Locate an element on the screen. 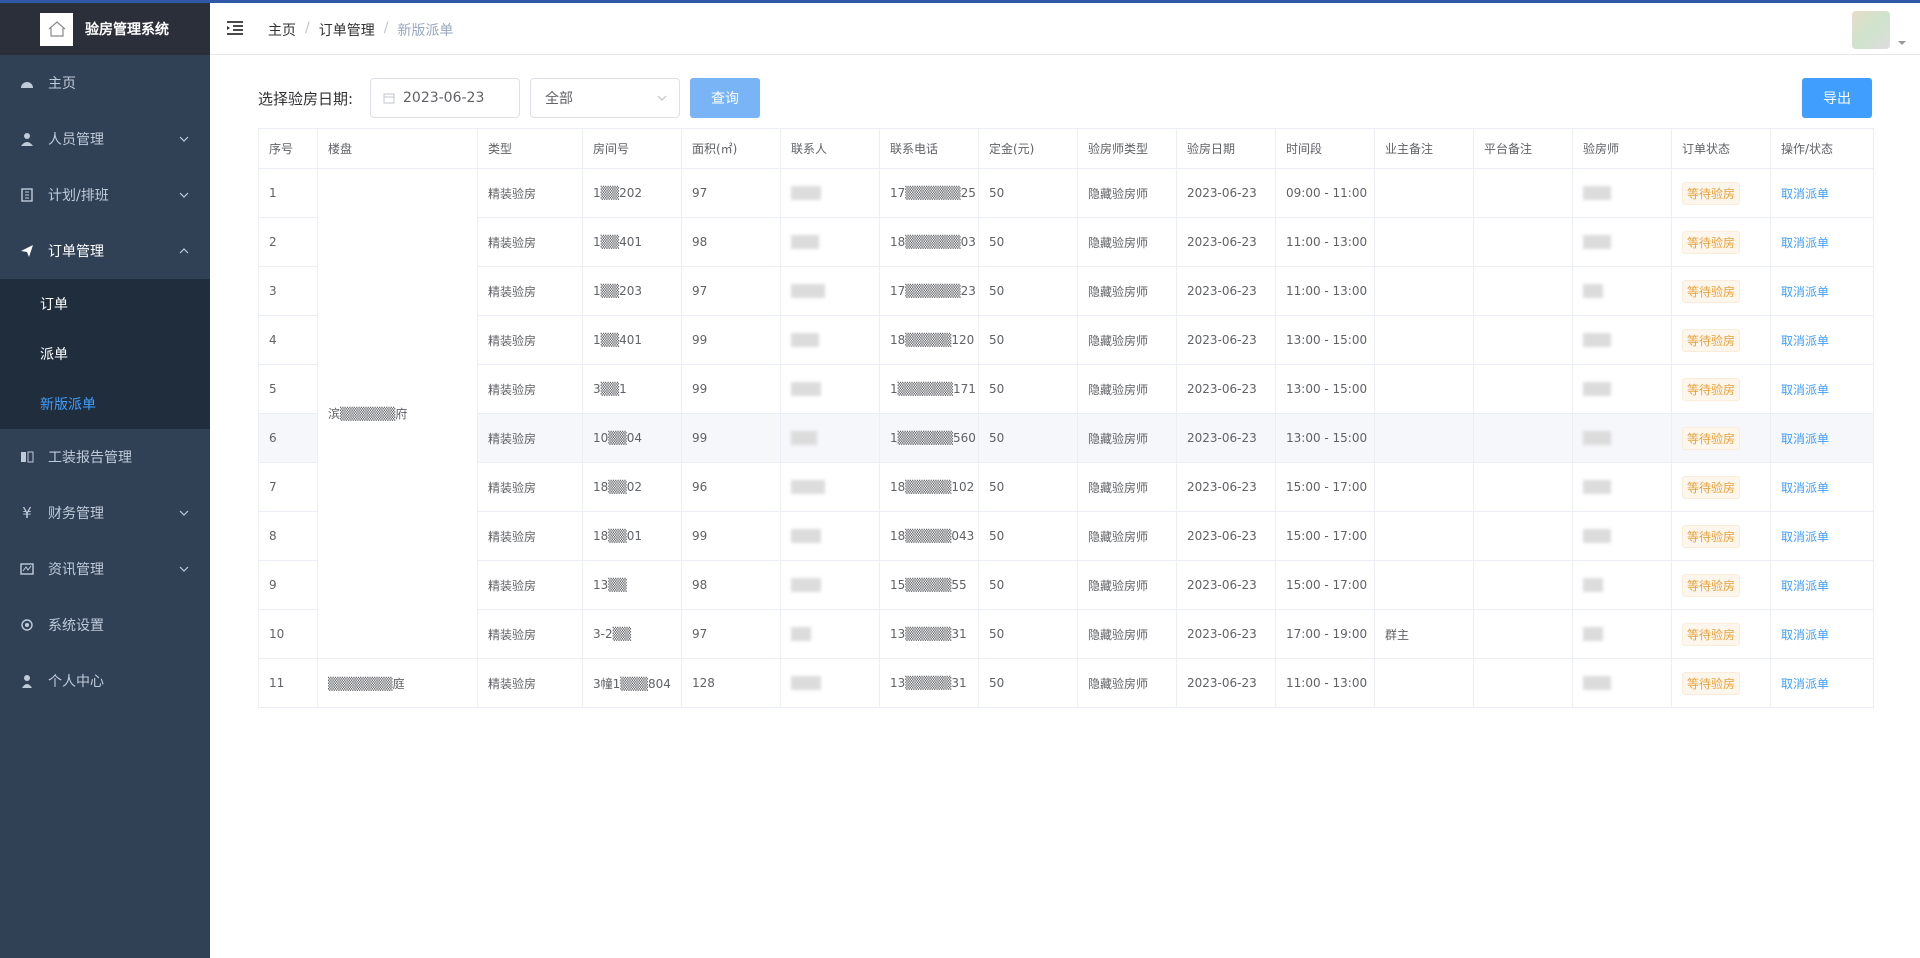  cell-room: 1▒▒401 is located at coordinates (632, 242).